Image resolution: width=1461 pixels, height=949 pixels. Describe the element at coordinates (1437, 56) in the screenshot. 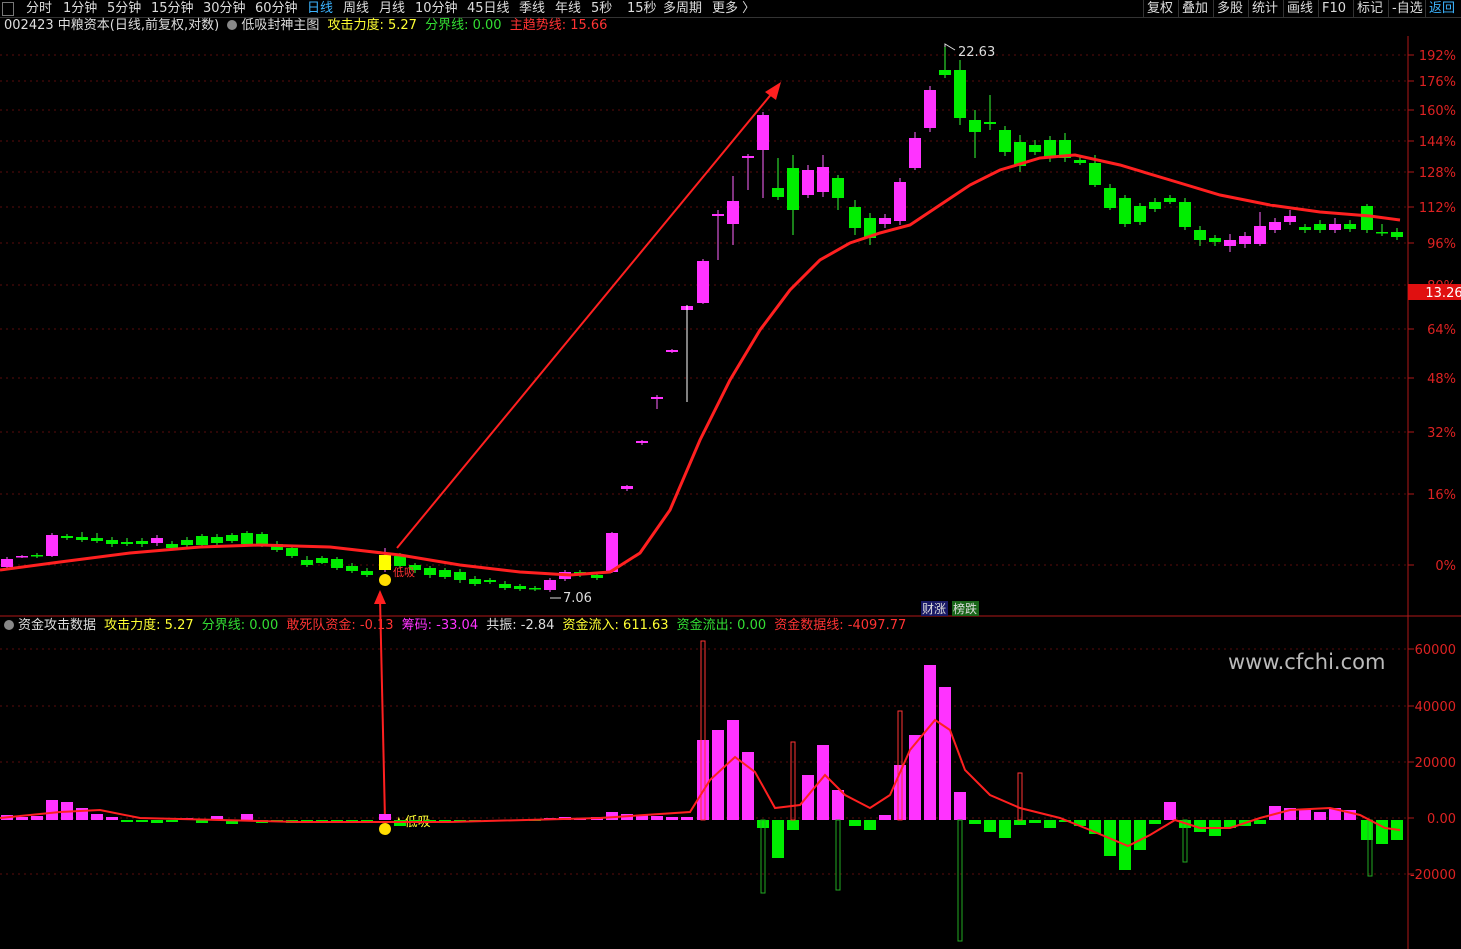

I see `price-axis-label-0: 192%` at that location.